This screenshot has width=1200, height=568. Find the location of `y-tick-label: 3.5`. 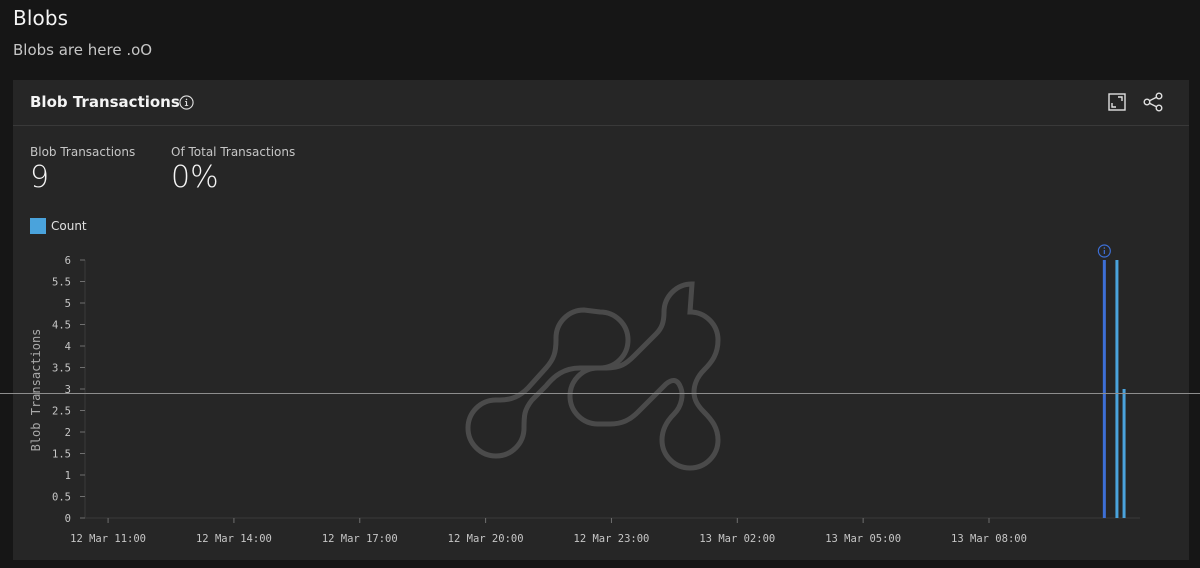

y-tick-label: 3.5 is located at coordinates (61, 369).